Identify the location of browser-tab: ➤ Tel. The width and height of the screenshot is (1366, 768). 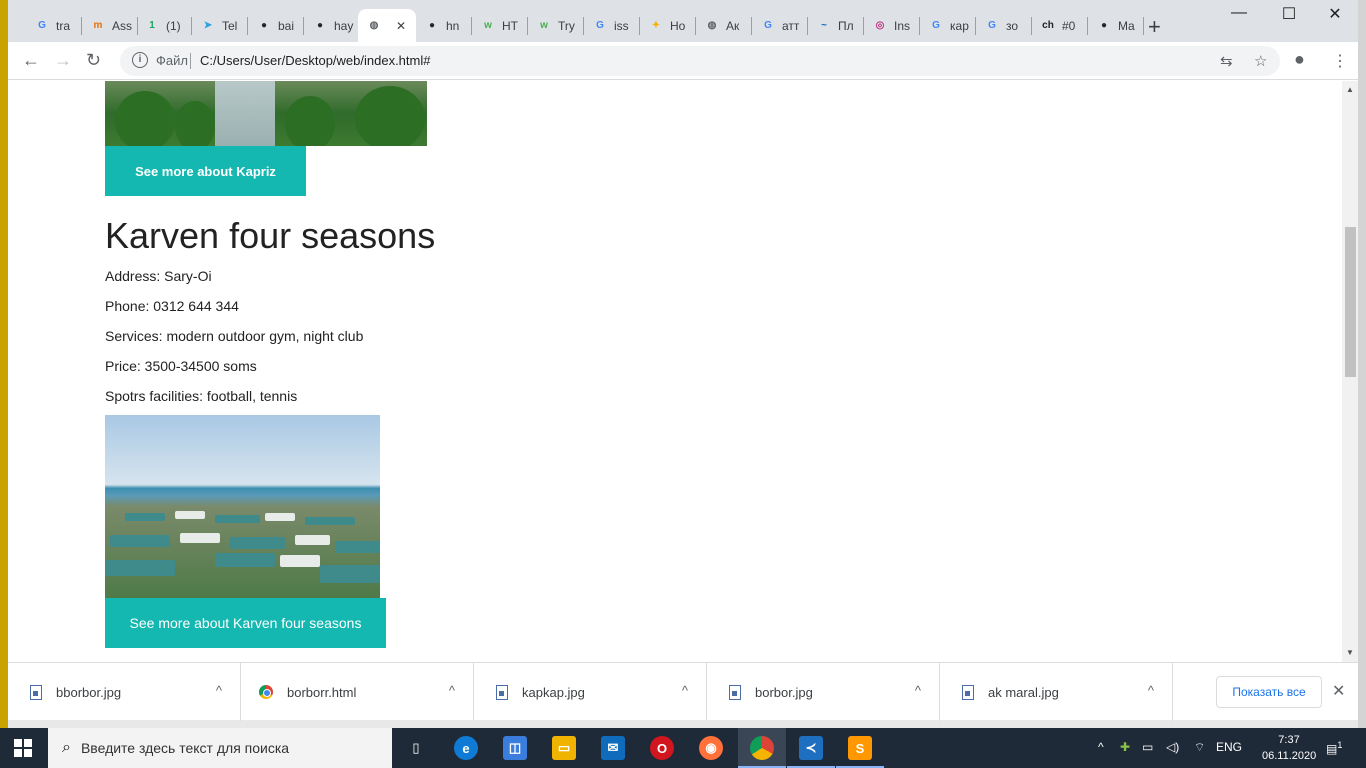
(220, 25).